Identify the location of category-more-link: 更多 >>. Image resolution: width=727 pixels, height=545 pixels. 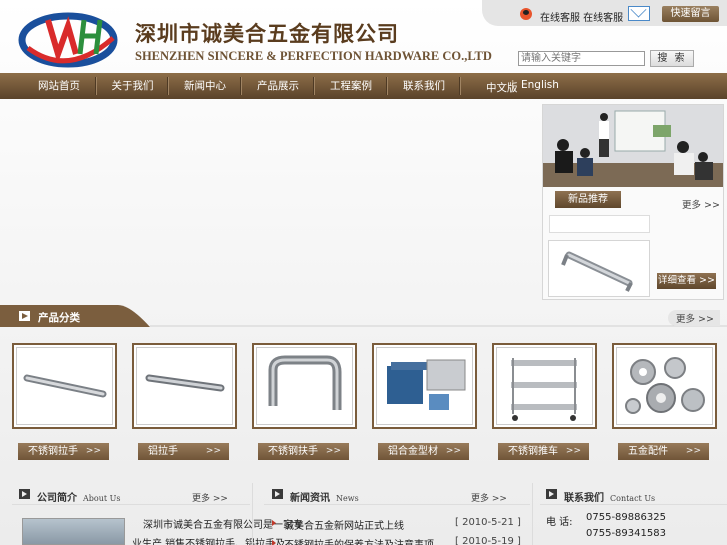
(694, 318).